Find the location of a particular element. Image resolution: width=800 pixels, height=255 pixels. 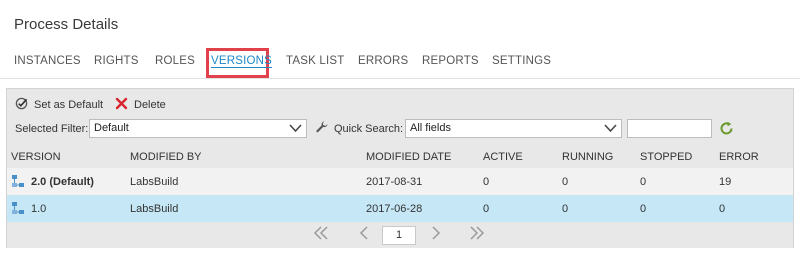

previous-page-icon is located at coordinates (364, 235).